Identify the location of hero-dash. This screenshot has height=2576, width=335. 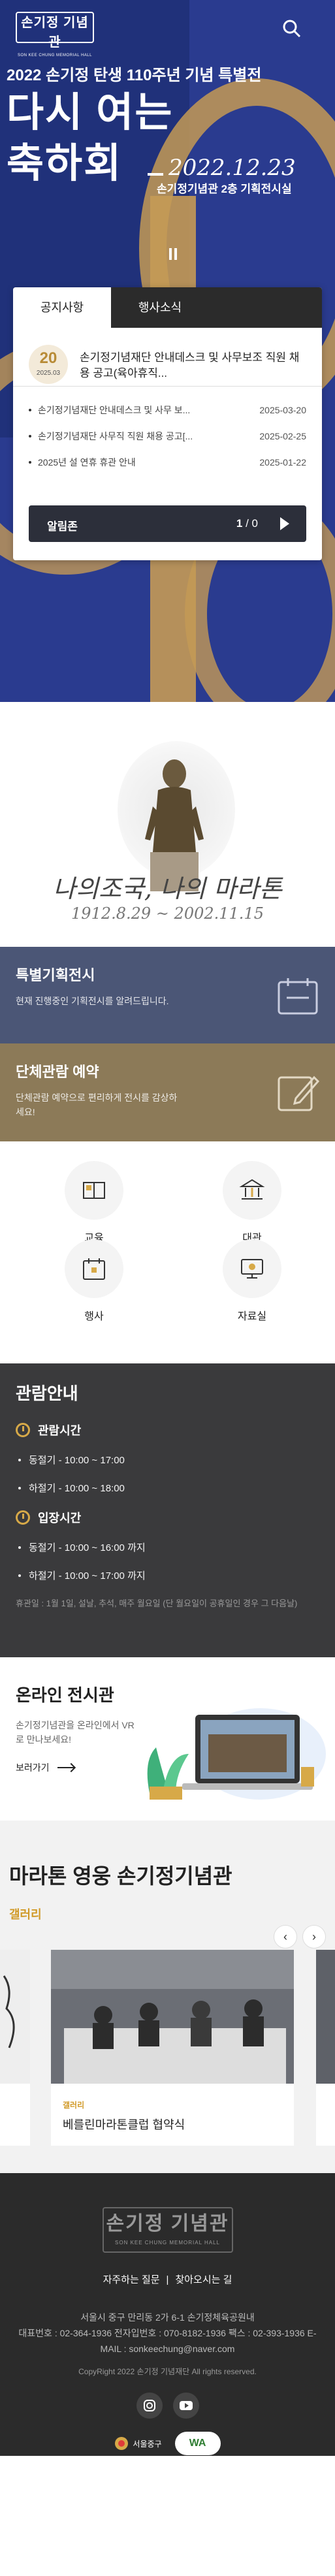
(155, 175).